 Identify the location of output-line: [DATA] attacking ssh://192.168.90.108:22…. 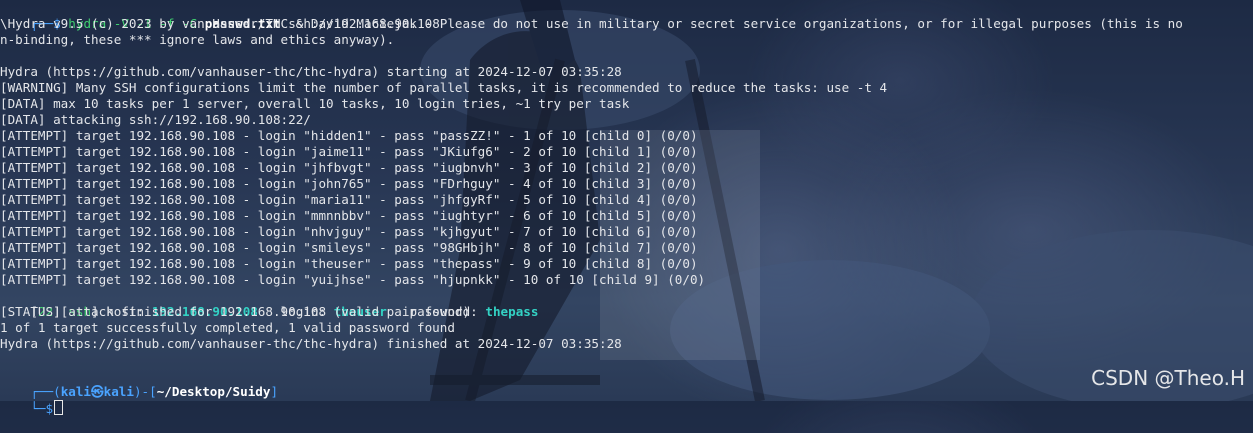
(155, 119).